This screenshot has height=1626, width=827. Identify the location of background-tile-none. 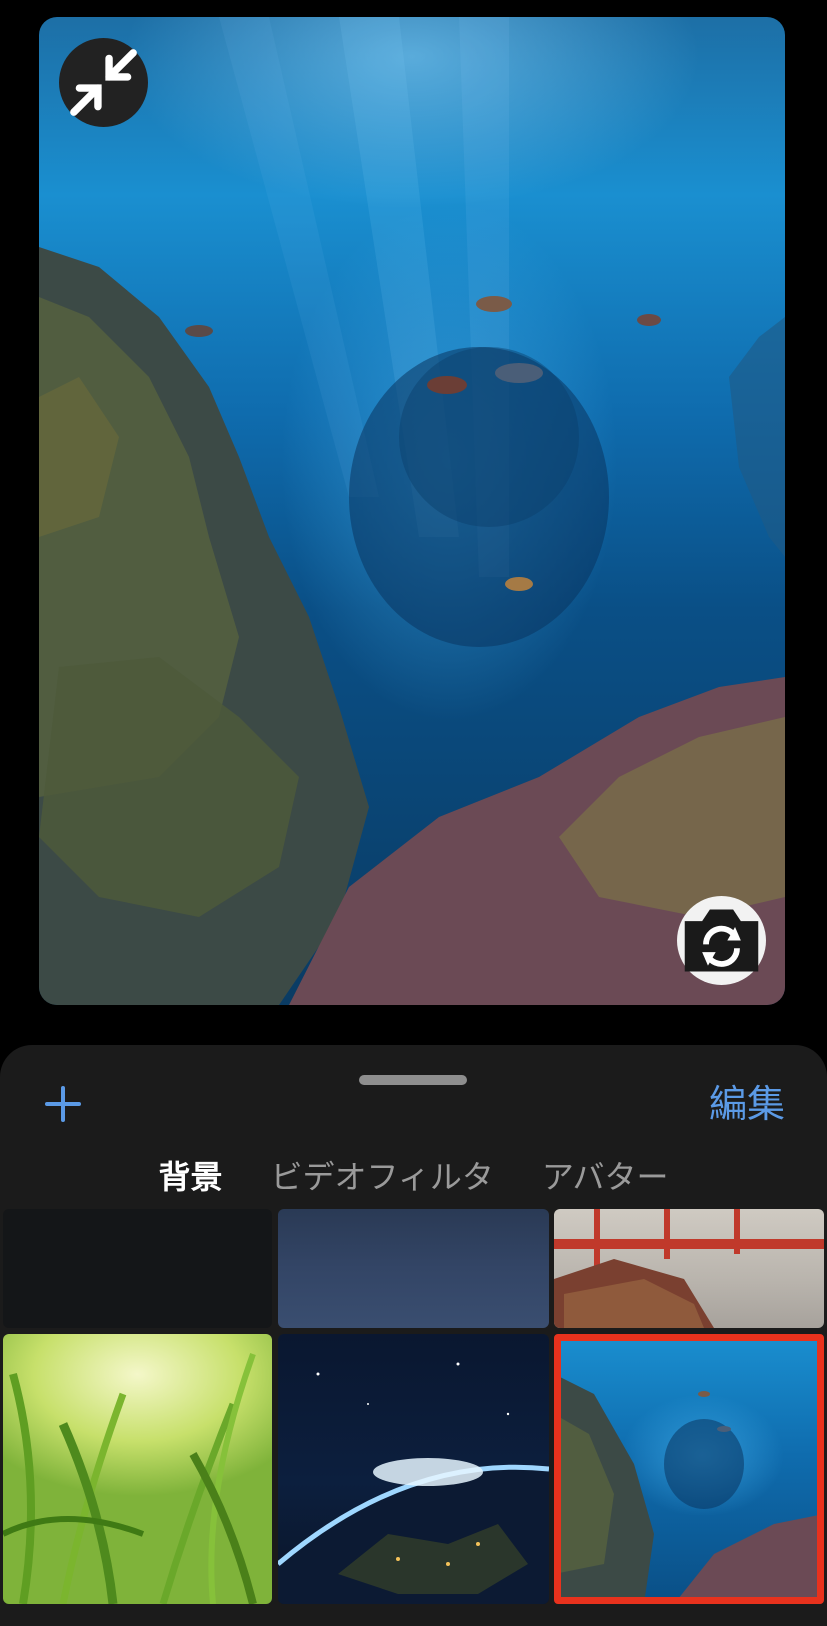
(137, 1268).